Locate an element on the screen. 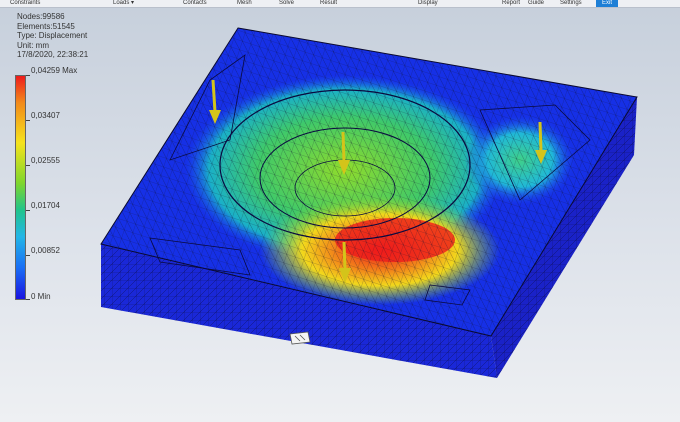  result-type: Type: Displacement is located at coordinates (52, 36).